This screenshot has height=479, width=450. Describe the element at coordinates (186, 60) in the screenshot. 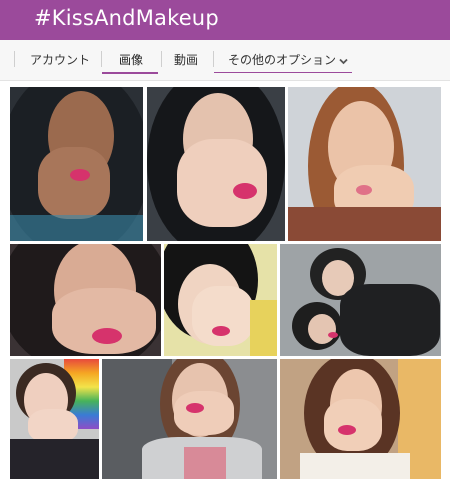

I see `tab-videos: 動画` at that location.